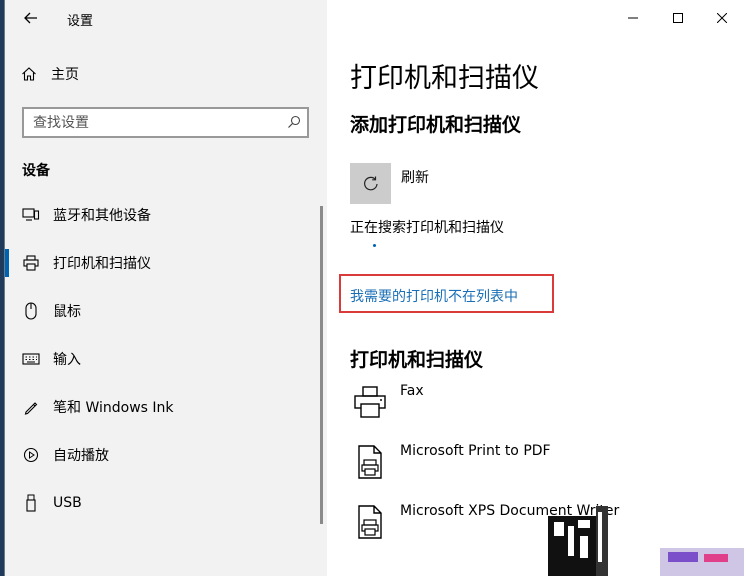 The width and height of the screenshot is (744, 576). What do you see at coordinates (164, 311) in the screenshot?
I see `sidebar-item-mouse: 鼠标` at bounding box center [164, 311].